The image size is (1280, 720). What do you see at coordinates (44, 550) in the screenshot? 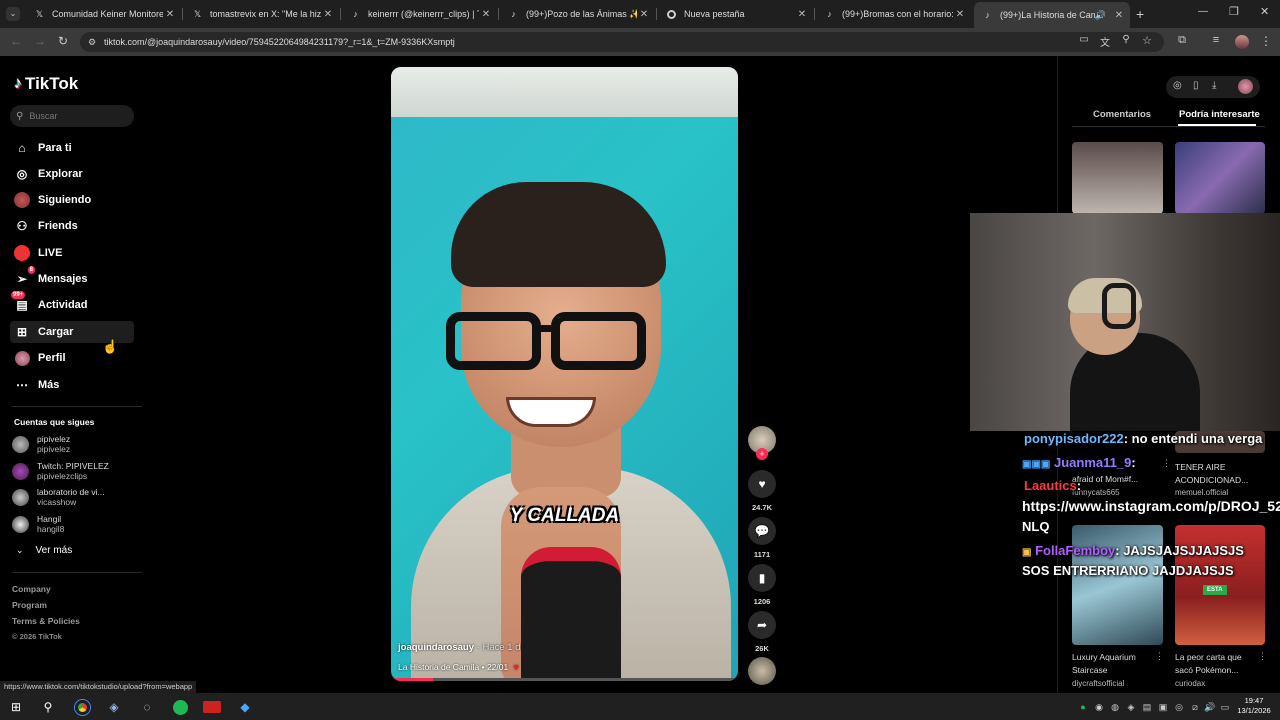
I see `see-more-button: ⌄ Ver más` at bounding box center [44, 550].